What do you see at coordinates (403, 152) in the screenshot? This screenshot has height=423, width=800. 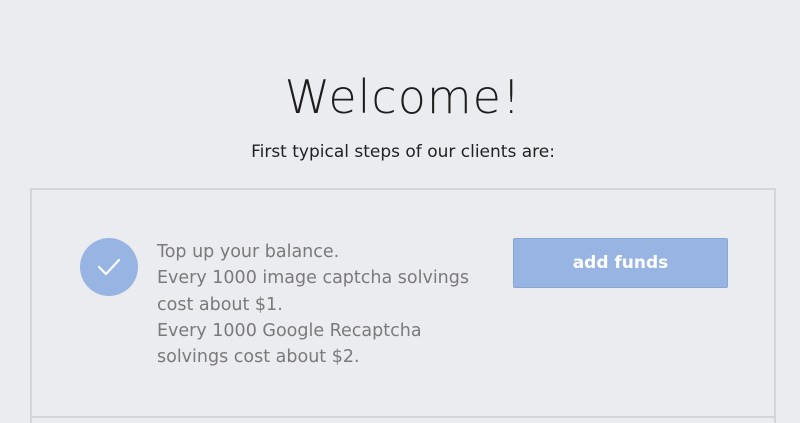 I see `page-subtitle: First typical steps of our clients are:` at bounding box center [403, 152].